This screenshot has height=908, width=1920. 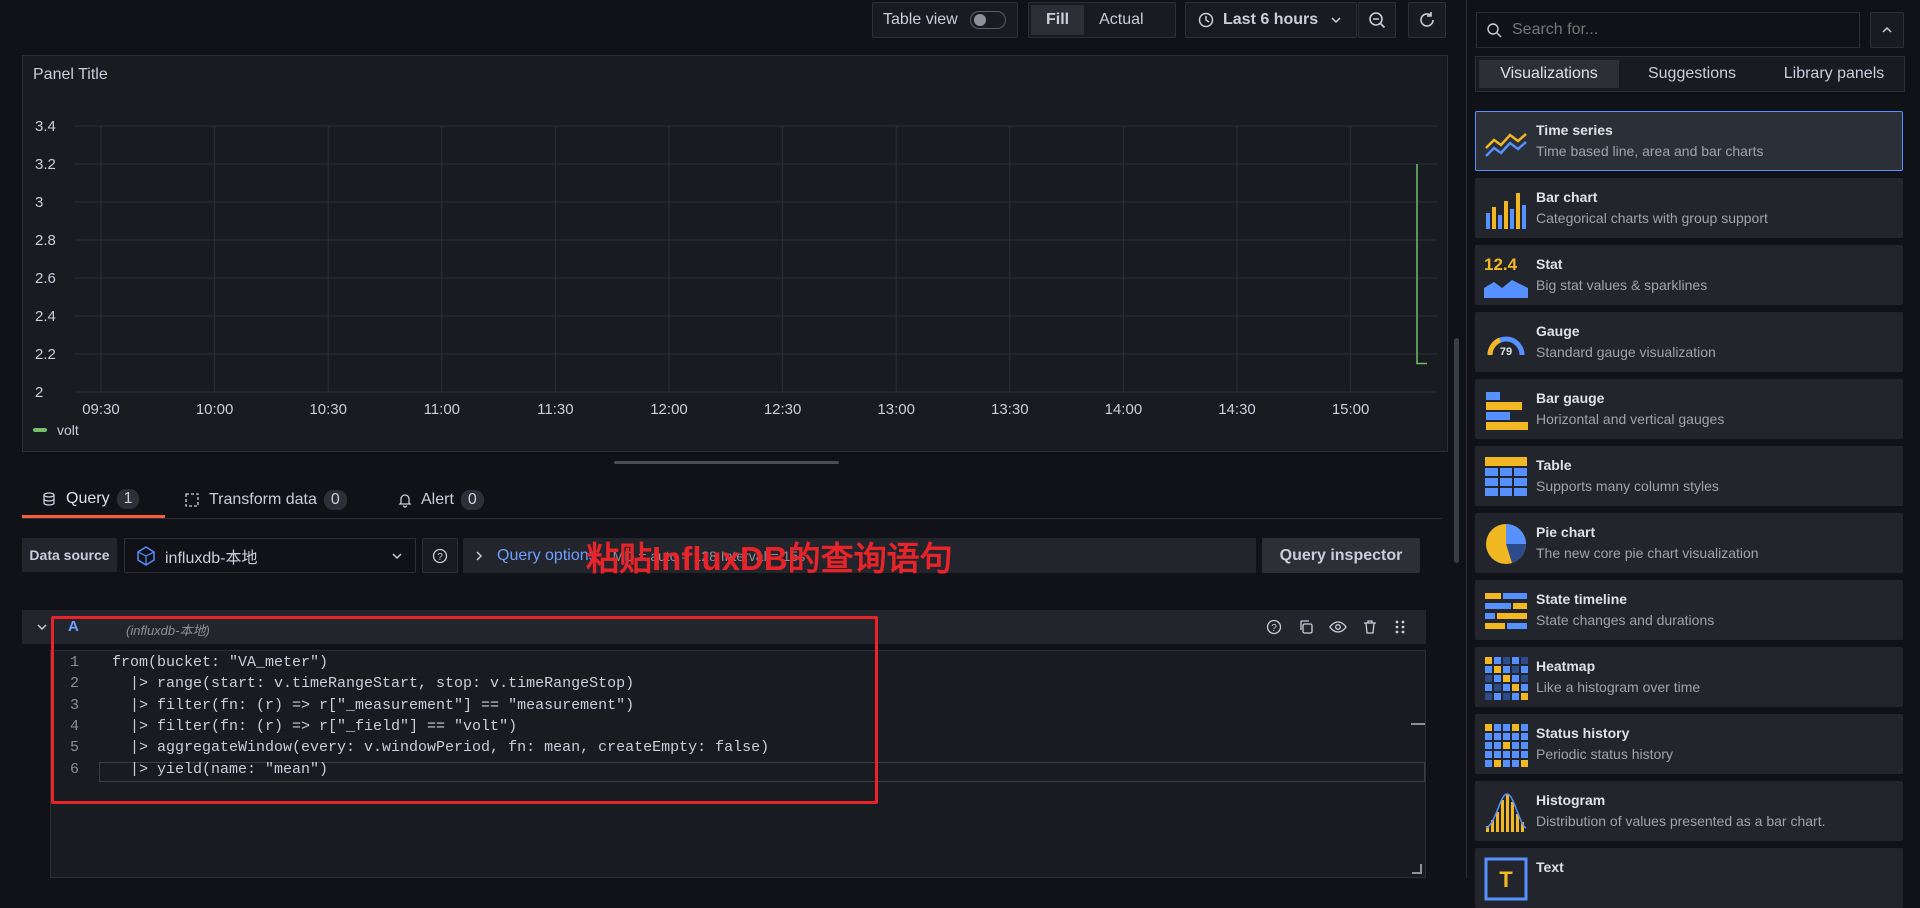 What do you see at coordinates (1501, 264) in the screenshot?
I see `svg-text: 12.4` at bounding box center [1501, 264].